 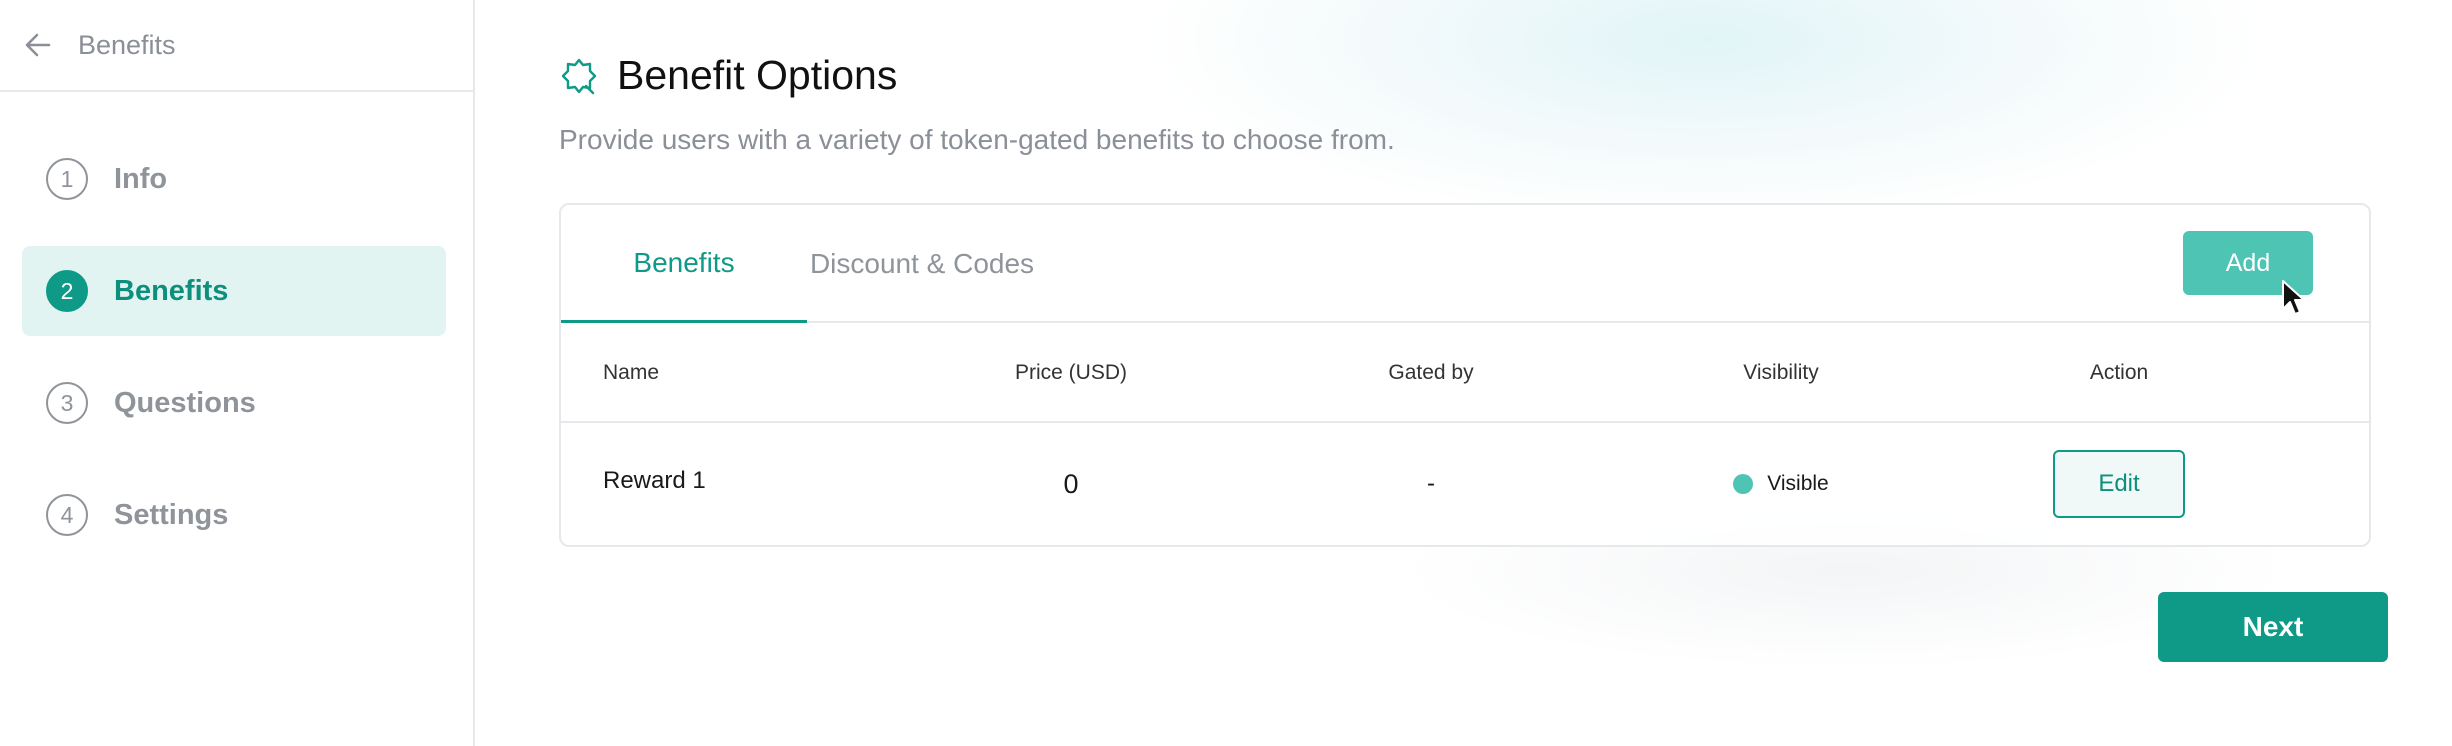 What do you see at coordinates (2293, 298) in the screenshot?
I see `mouse-cursor-icon` at bounding box center [2293, 298].